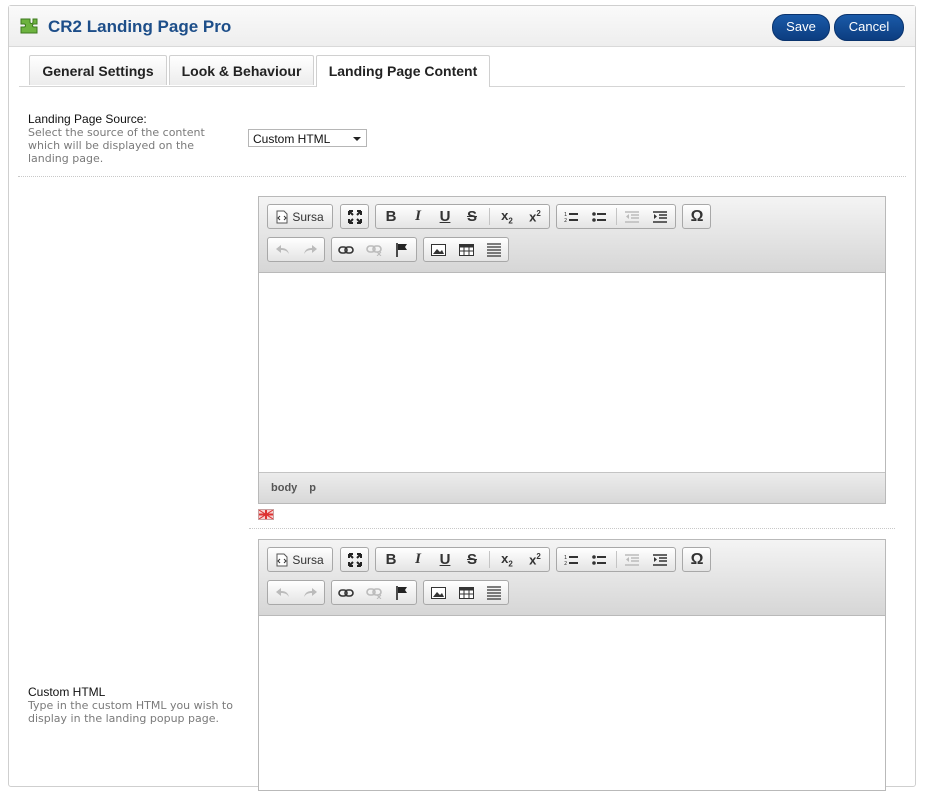 This screenshot has width=935, height=791. Describe the element at coordinates (266, 514) in the screenshot. I see `uk-flag-icon` at that location.